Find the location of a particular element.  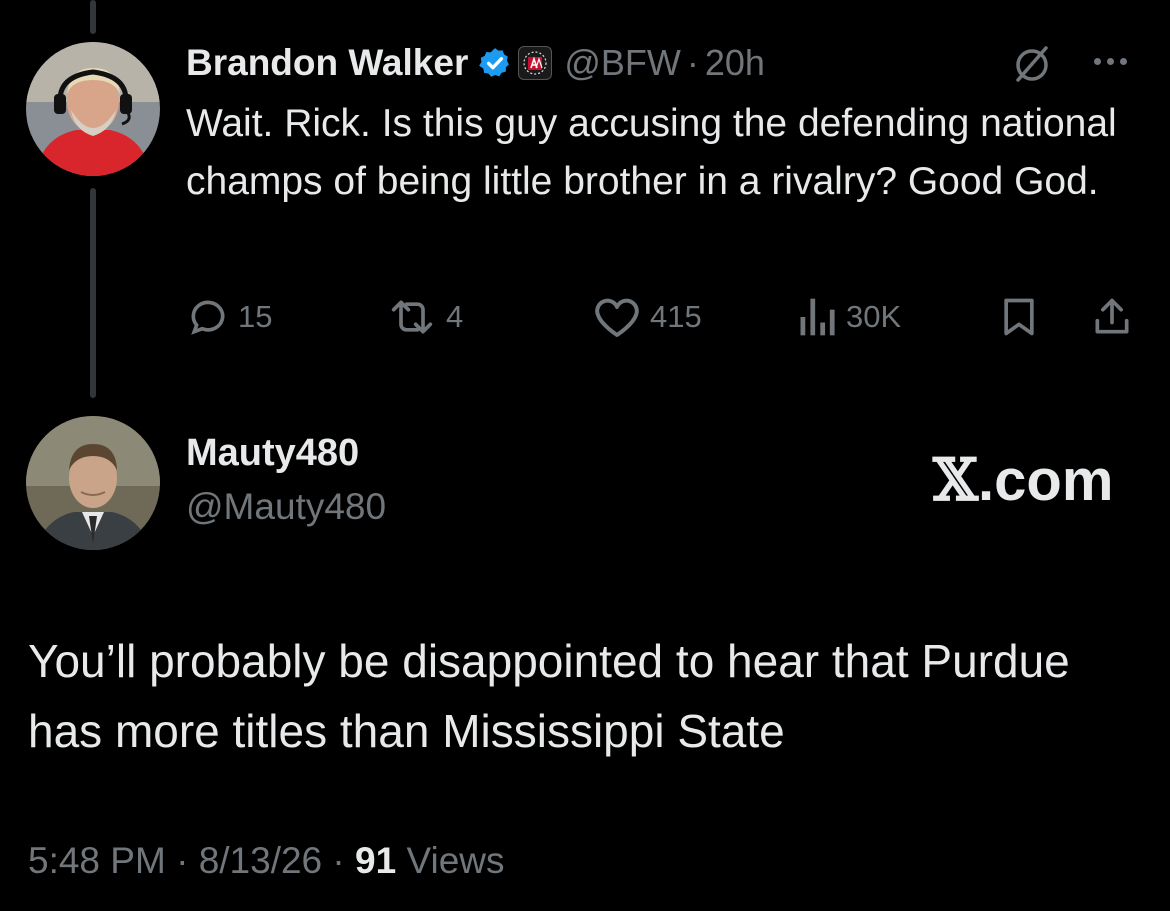

thread-line-top is located at coordinates (93, 17).